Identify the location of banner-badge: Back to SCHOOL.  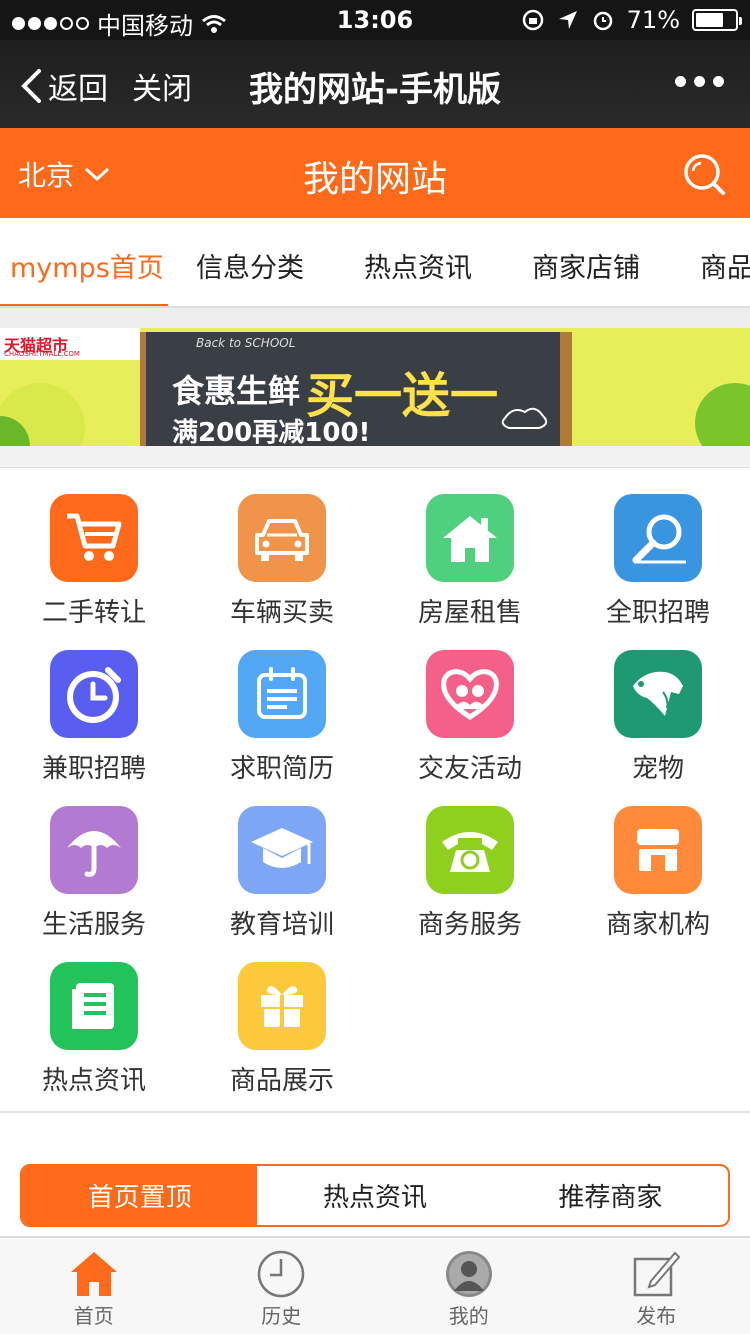
(246, 343).